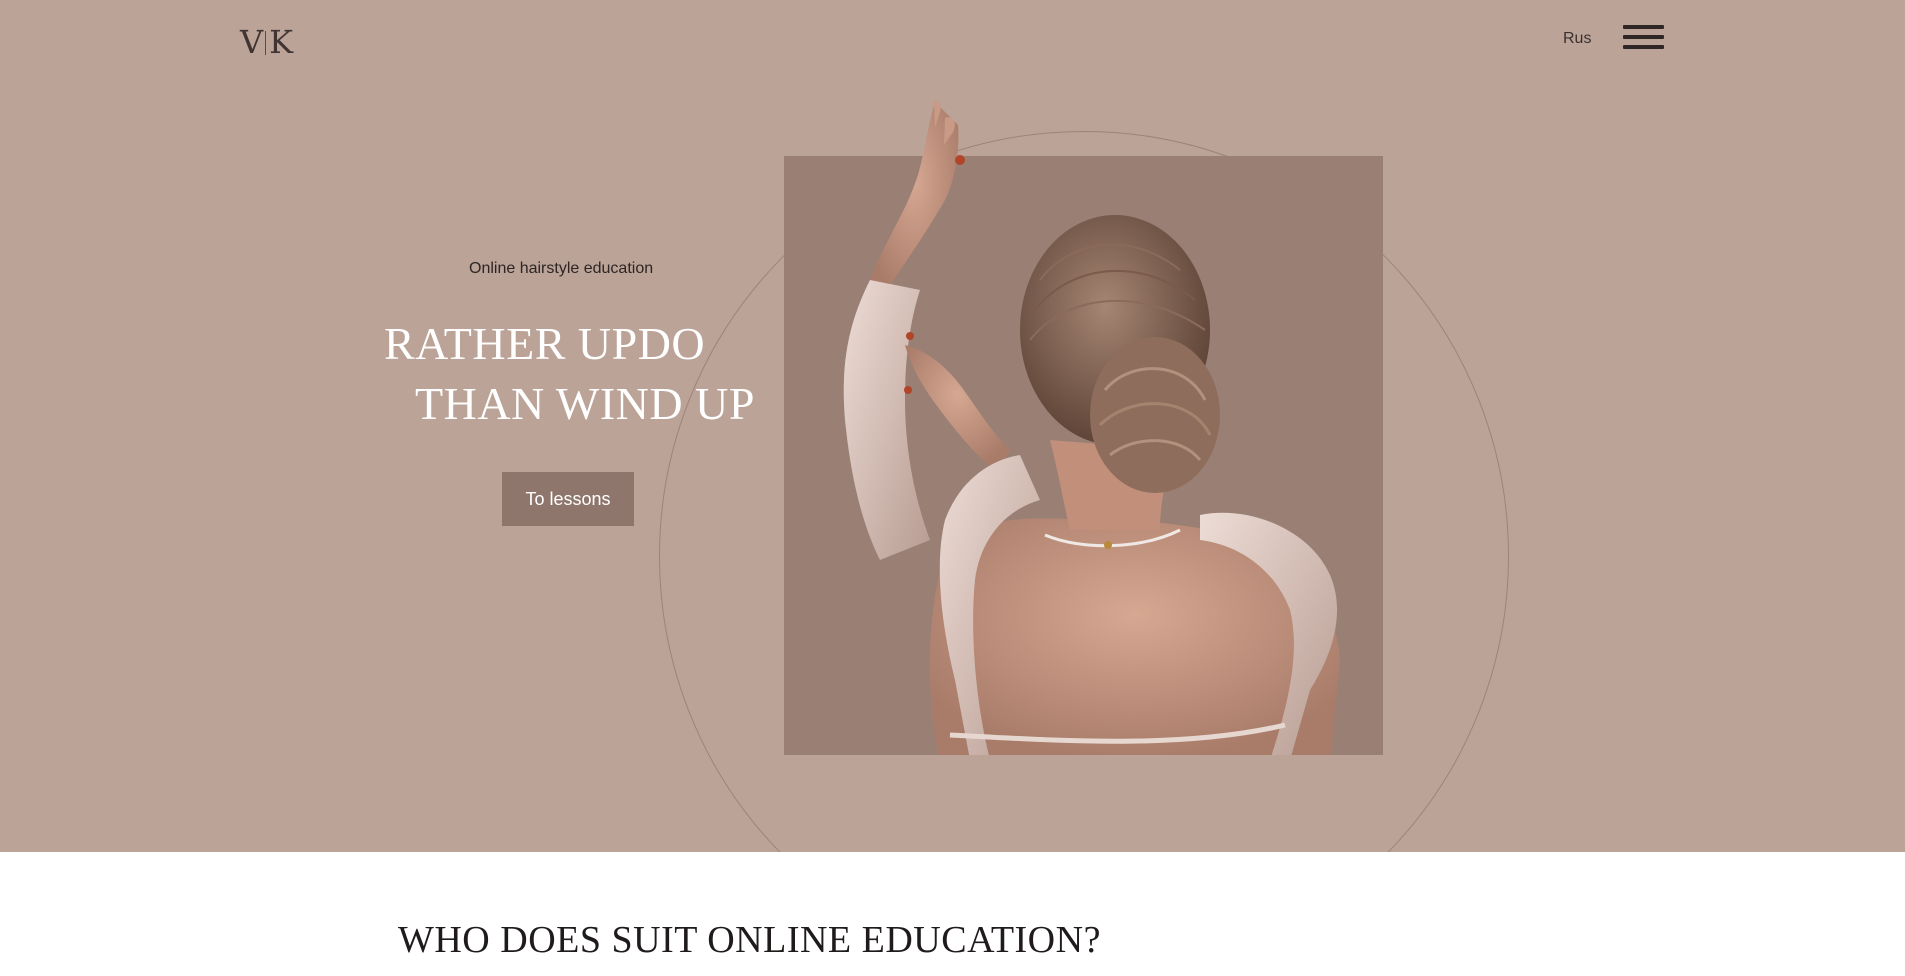  What do you see at coordinates (545, 343) in the screenshot?
I see `headline-line-1: RATHER UPDO` at bounding box center [545, 343].